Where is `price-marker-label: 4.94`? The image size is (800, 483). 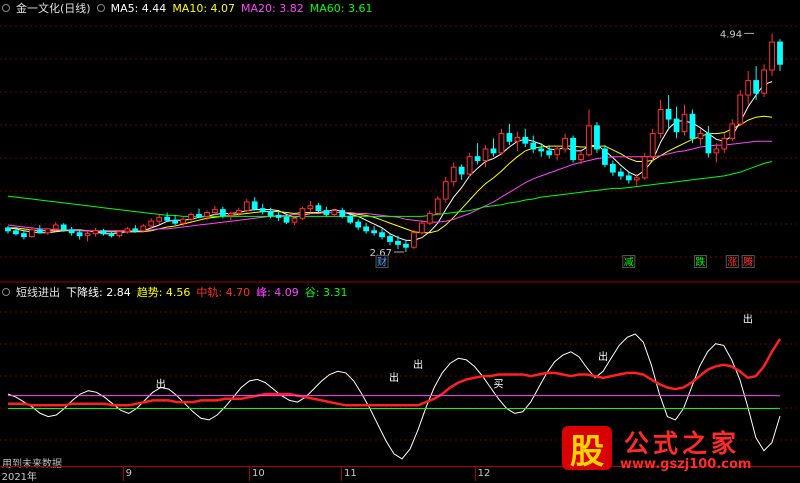 price-marker-label: 4.94 is located at coordinates (731, 34).